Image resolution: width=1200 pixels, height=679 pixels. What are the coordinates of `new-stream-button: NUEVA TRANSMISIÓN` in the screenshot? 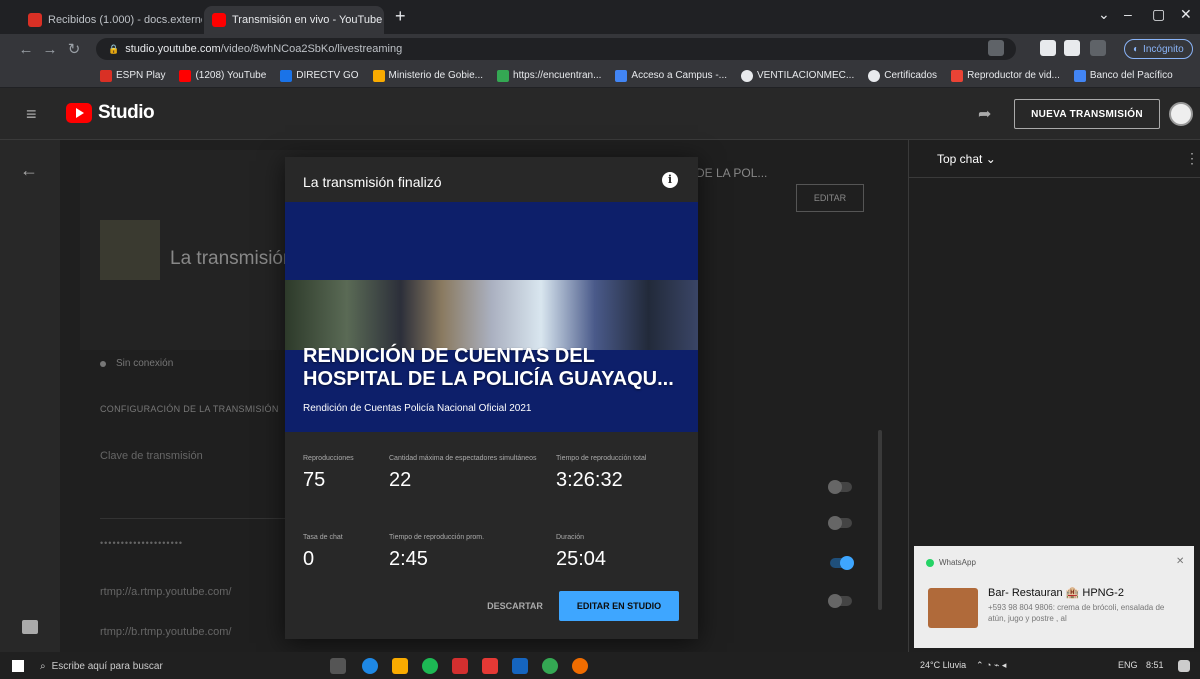 It's located at (1087, 114).